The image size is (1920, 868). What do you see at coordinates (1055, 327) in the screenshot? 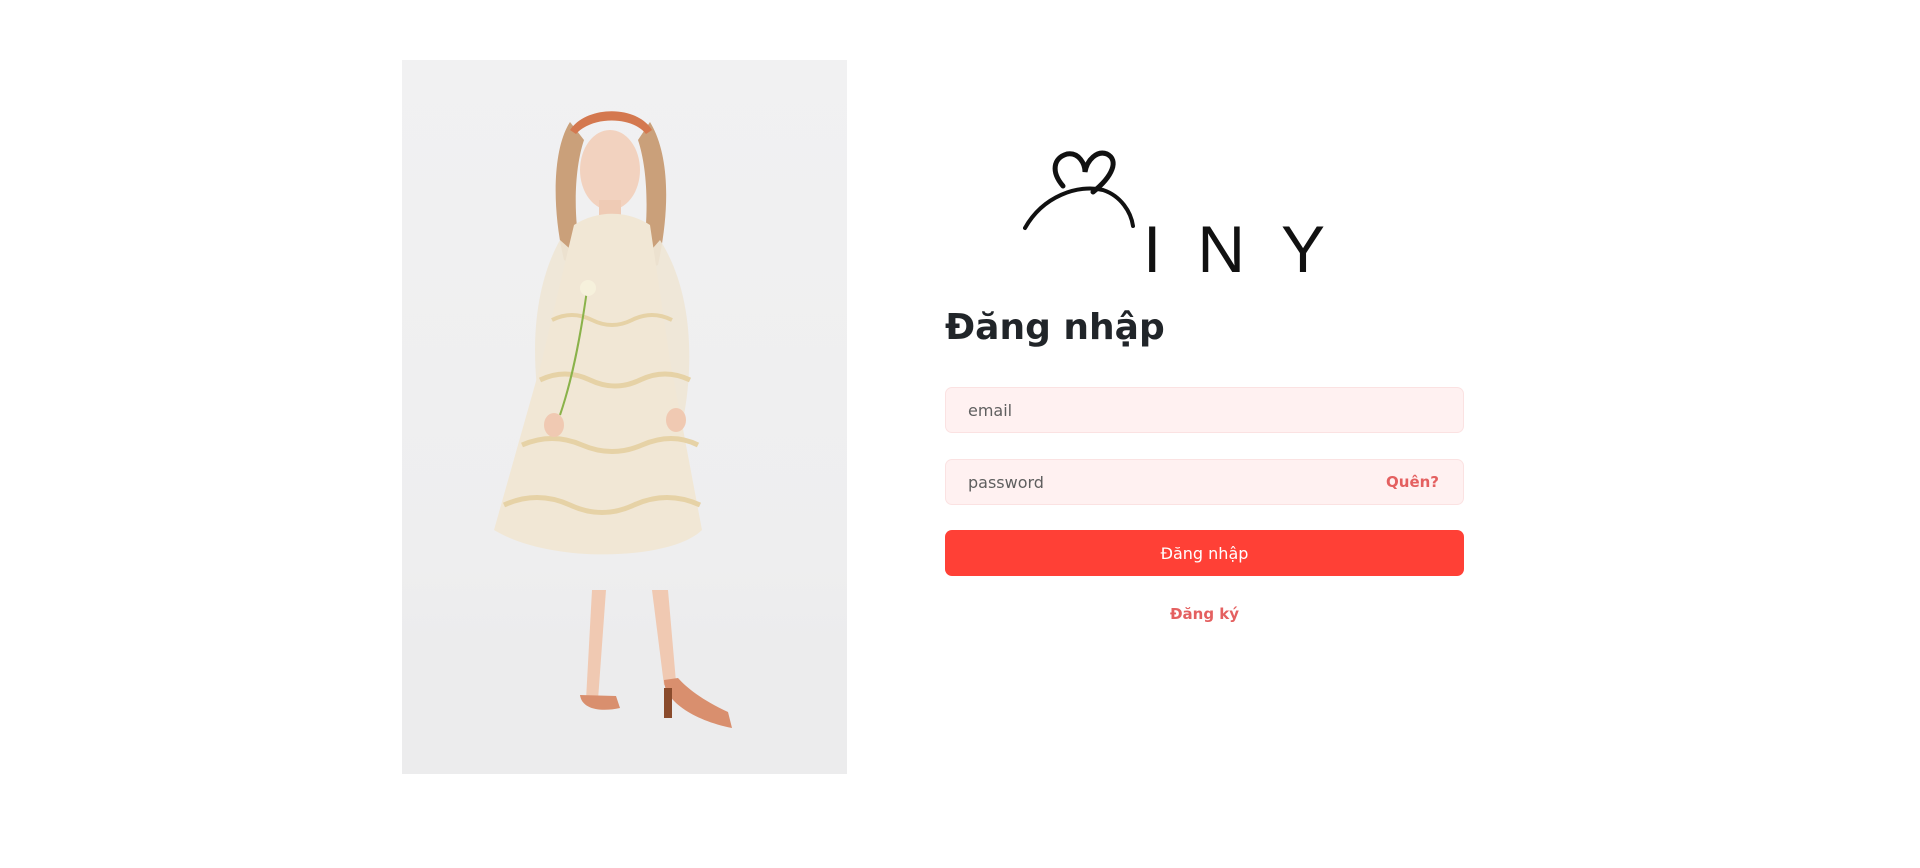
I see `login-heading: Đăng nhập` at bounding box center [1055, 327].